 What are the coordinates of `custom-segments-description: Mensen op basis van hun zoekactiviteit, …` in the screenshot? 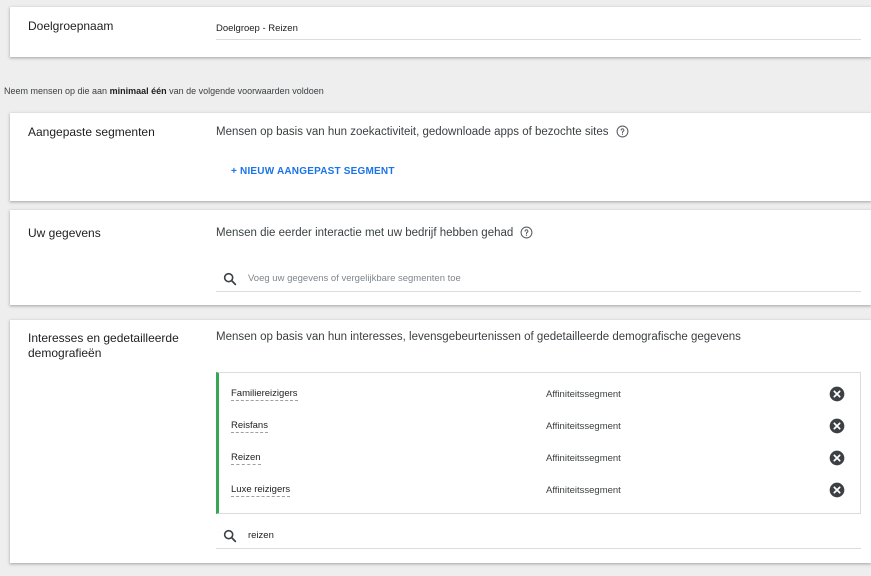 It's located at (422, 131).